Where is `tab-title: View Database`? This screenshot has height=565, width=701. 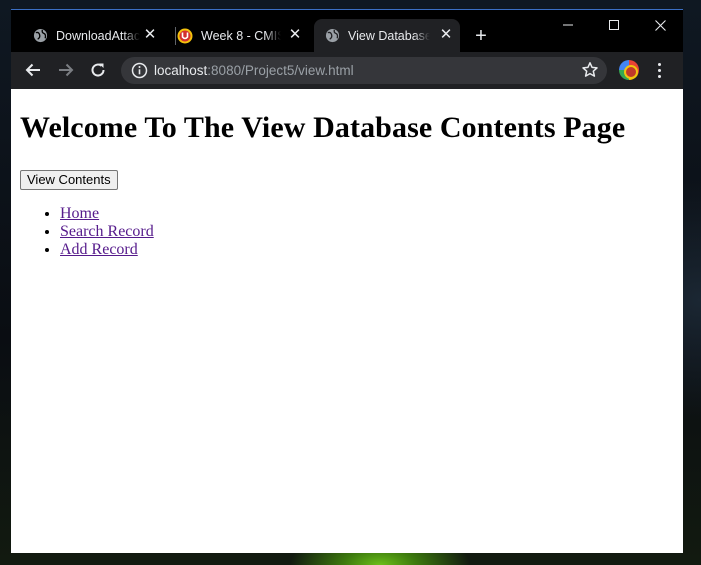
tab-title: View Database is located at coordinates (389, 35).